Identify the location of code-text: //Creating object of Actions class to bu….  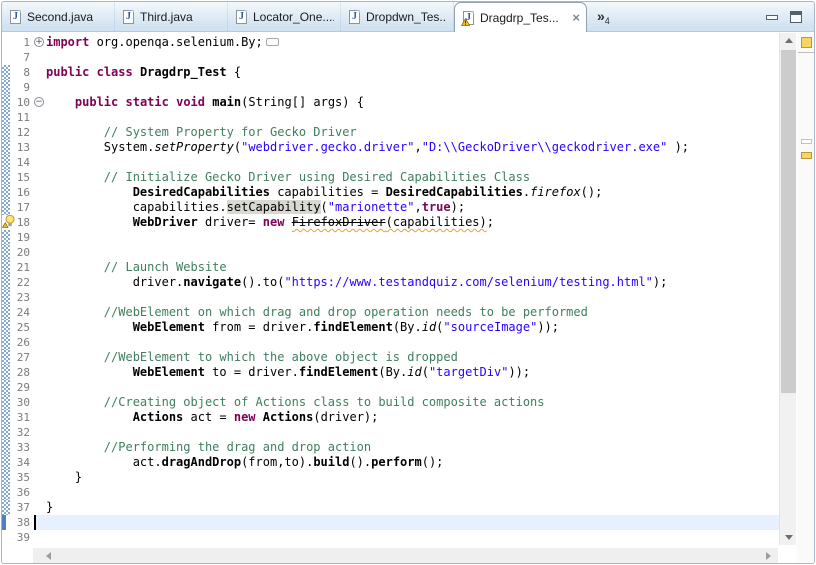
(295, 402).